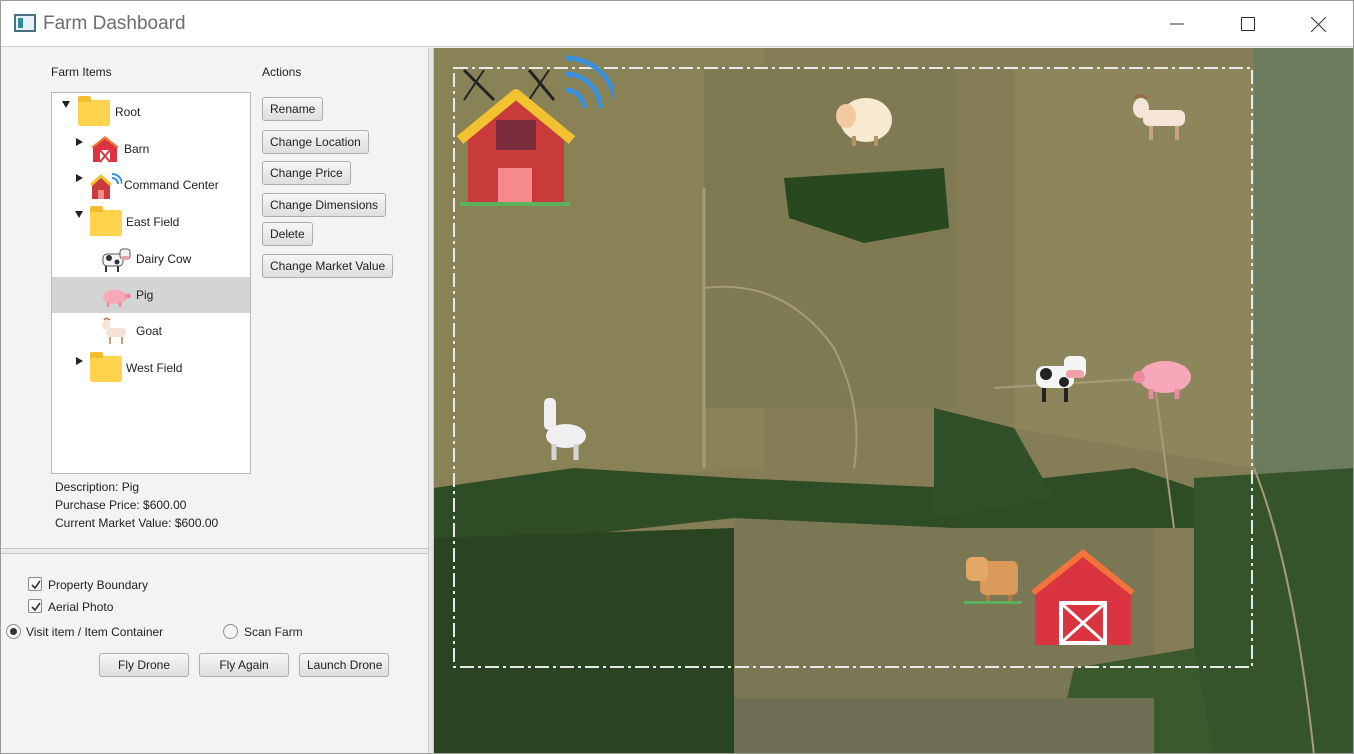 The width and height of the screenshot is (1354, 754). I want to click on sheep-icon, so click(864, 122).